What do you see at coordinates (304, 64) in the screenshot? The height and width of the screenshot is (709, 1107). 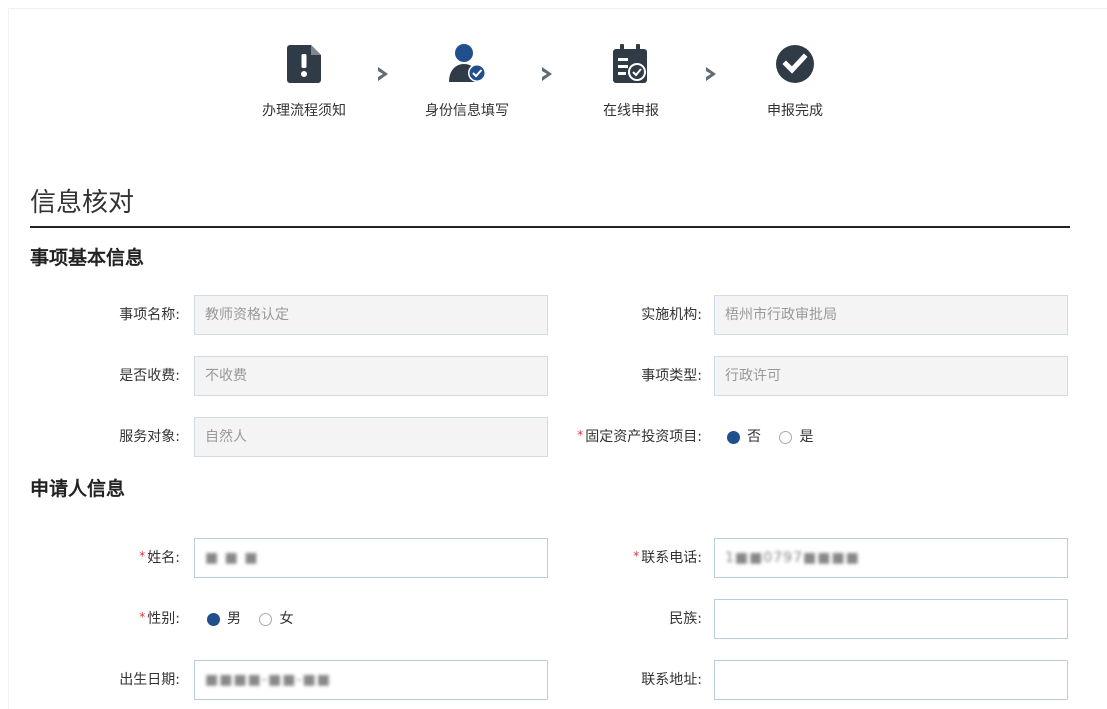 I see `document-exclamation-icon` at bounding box center [304, 64].